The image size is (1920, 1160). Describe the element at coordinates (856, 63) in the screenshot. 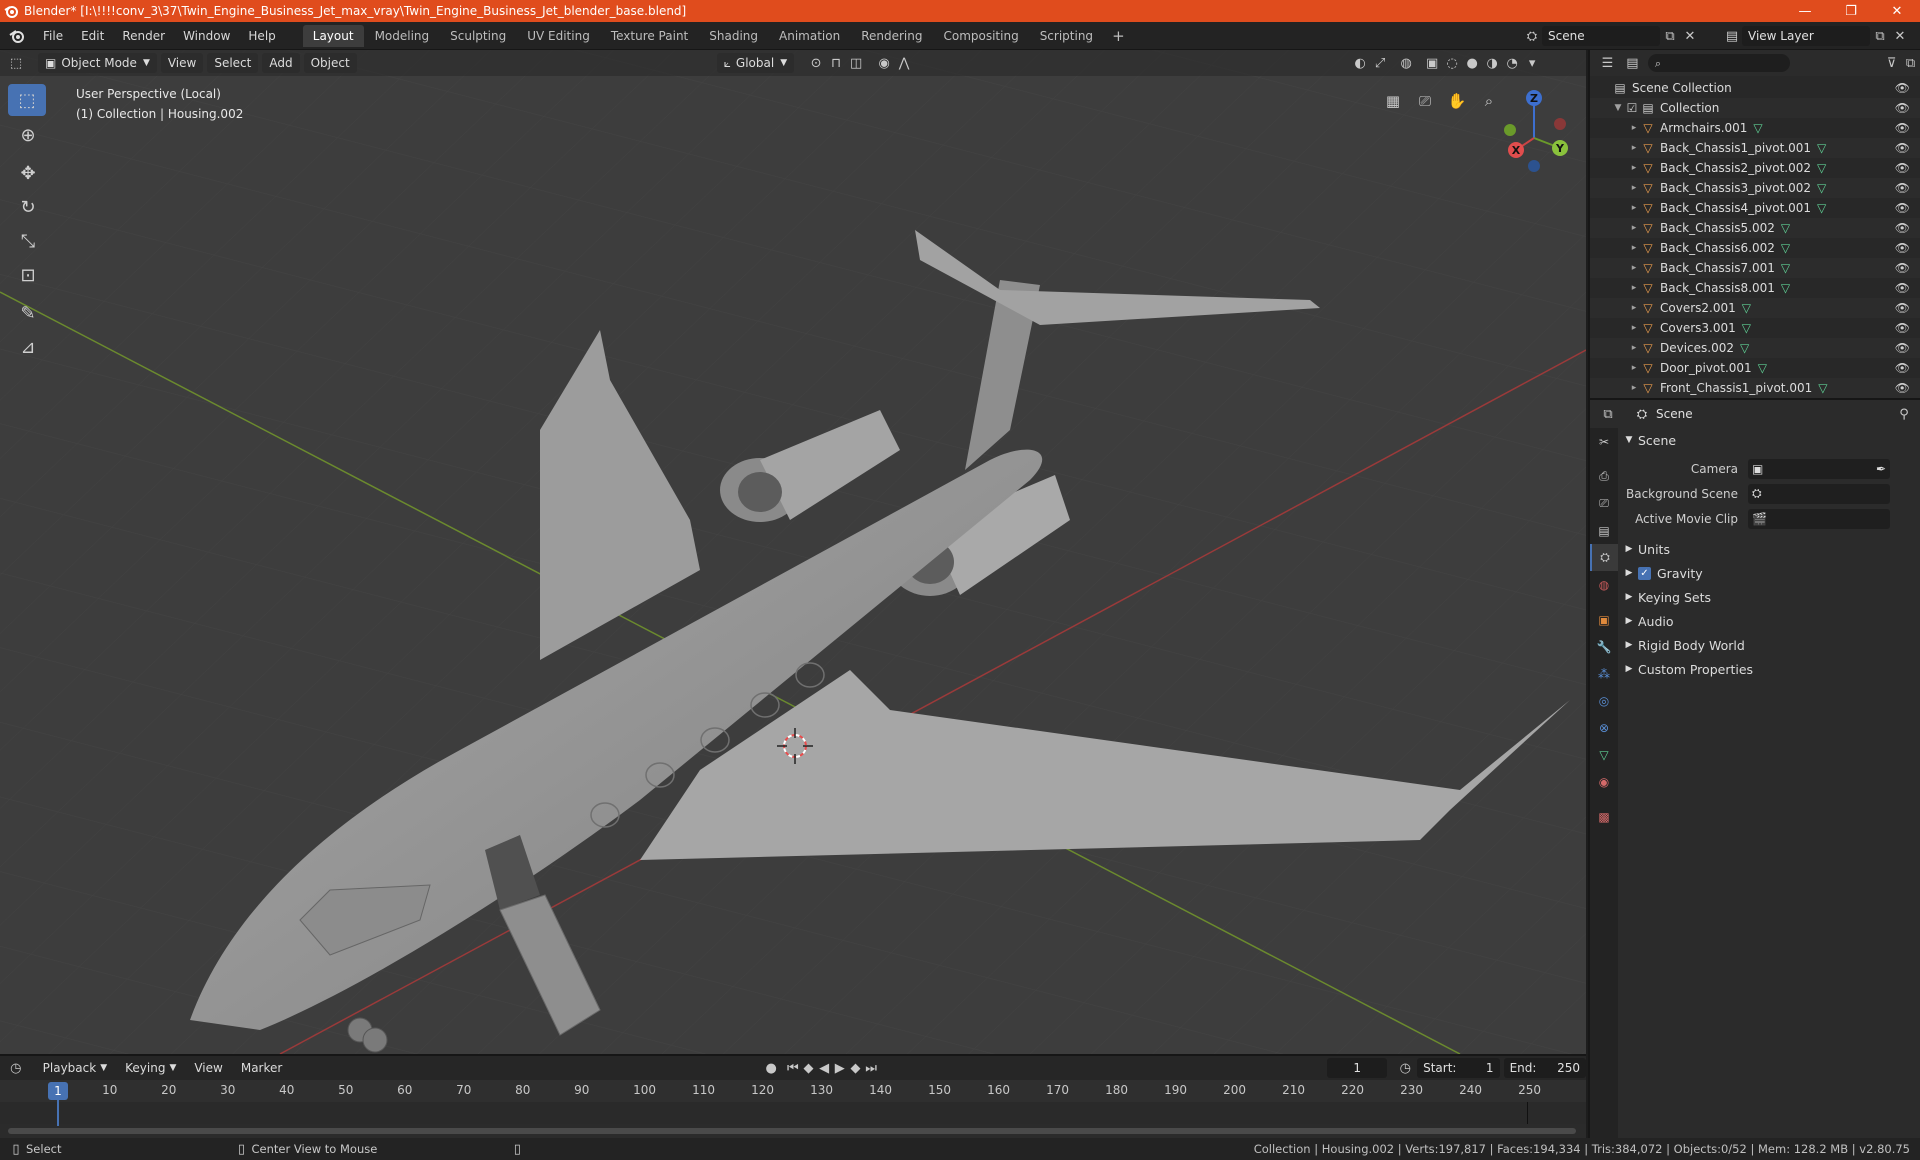

I see `snap-target-icon: ◫` at that location.